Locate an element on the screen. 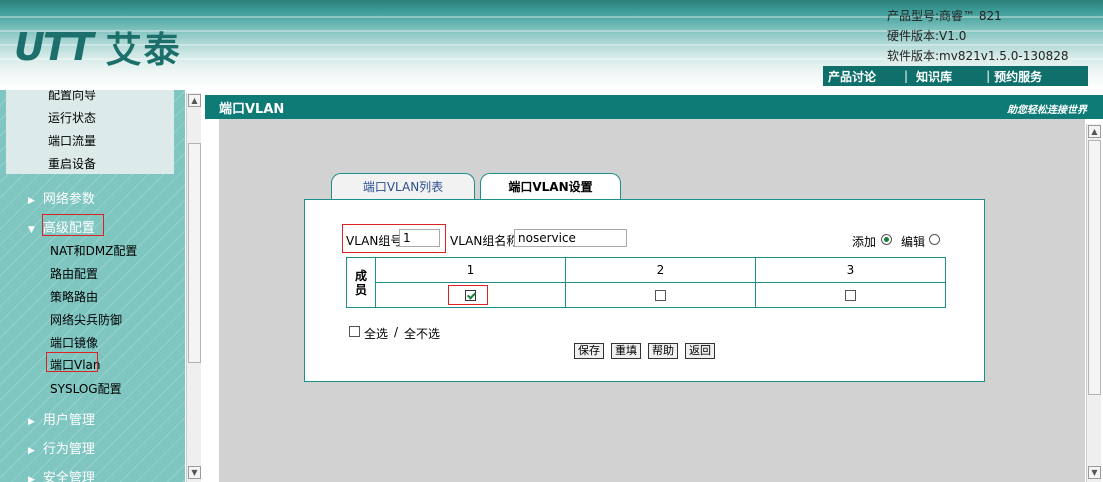 This screenshot has width=1103, height=482. sidebar-item-port-traffic: 端口流量 is located at coordinates (72, 140).